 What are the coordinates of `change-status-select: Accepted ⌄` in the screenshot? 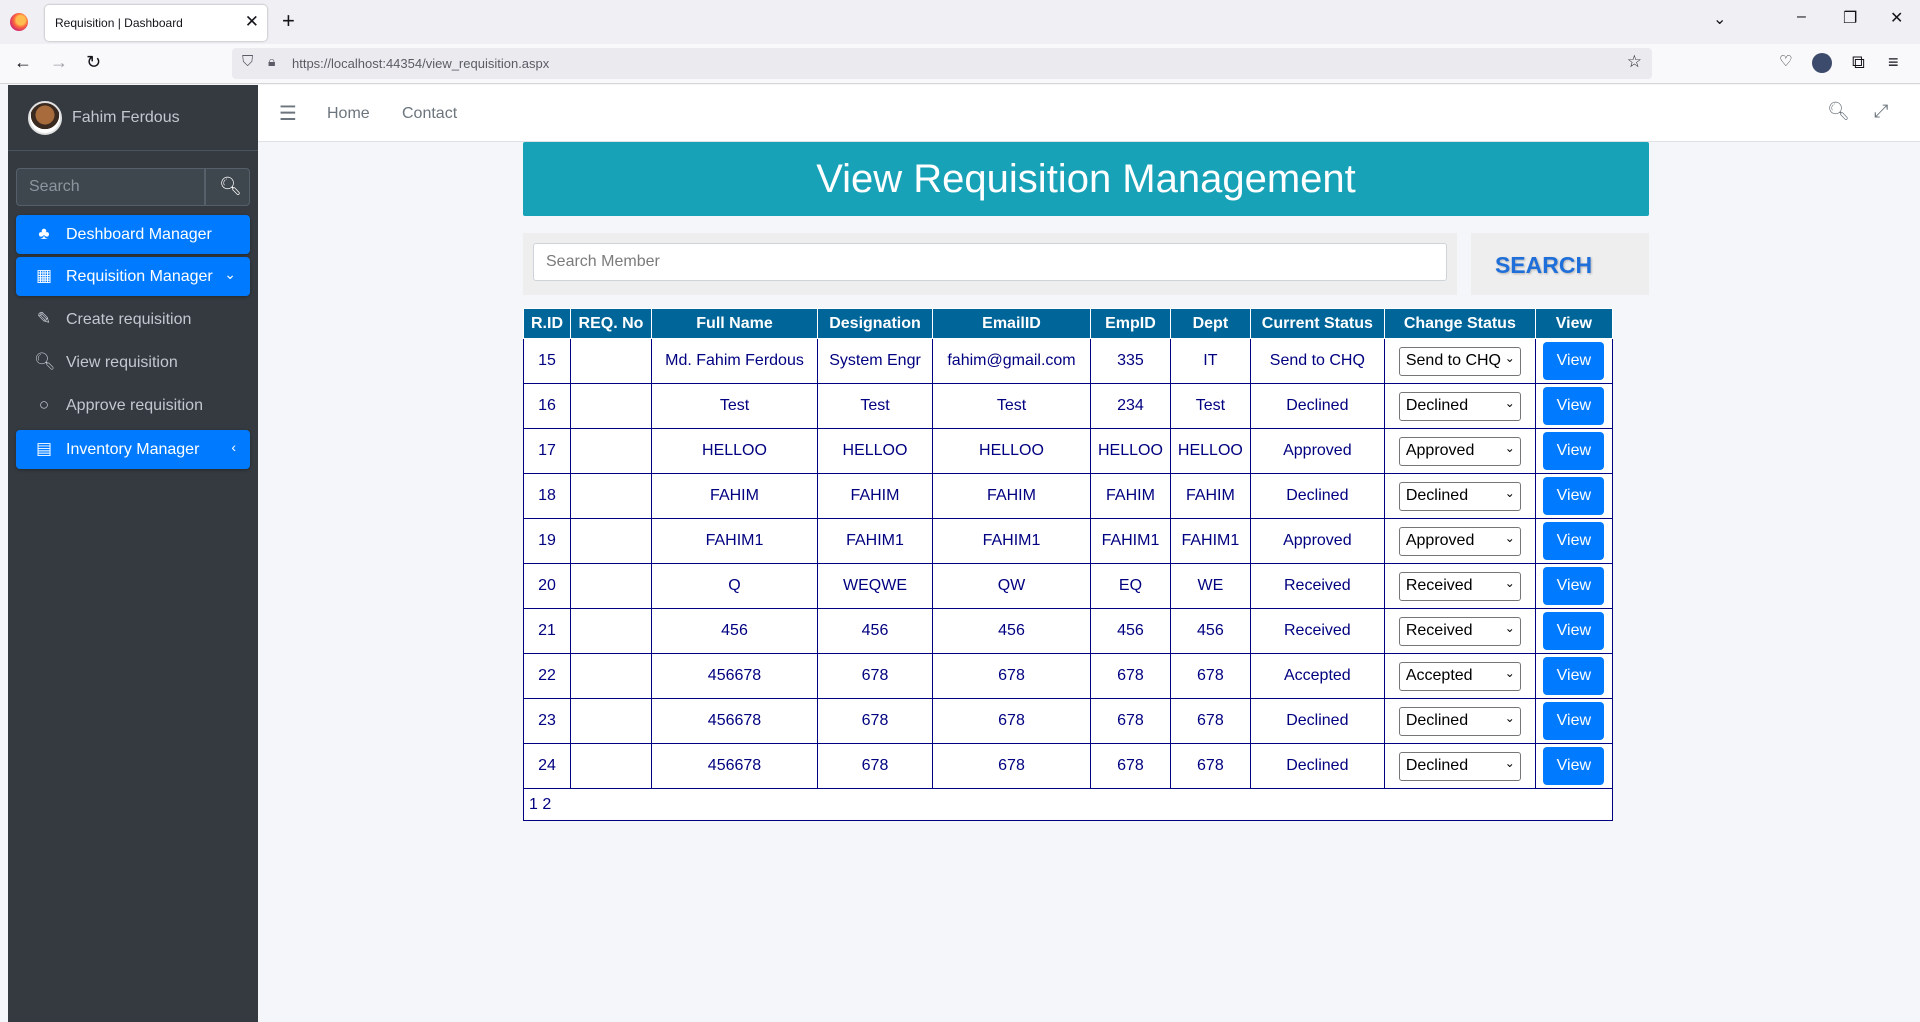 It's located at (1459, 676).